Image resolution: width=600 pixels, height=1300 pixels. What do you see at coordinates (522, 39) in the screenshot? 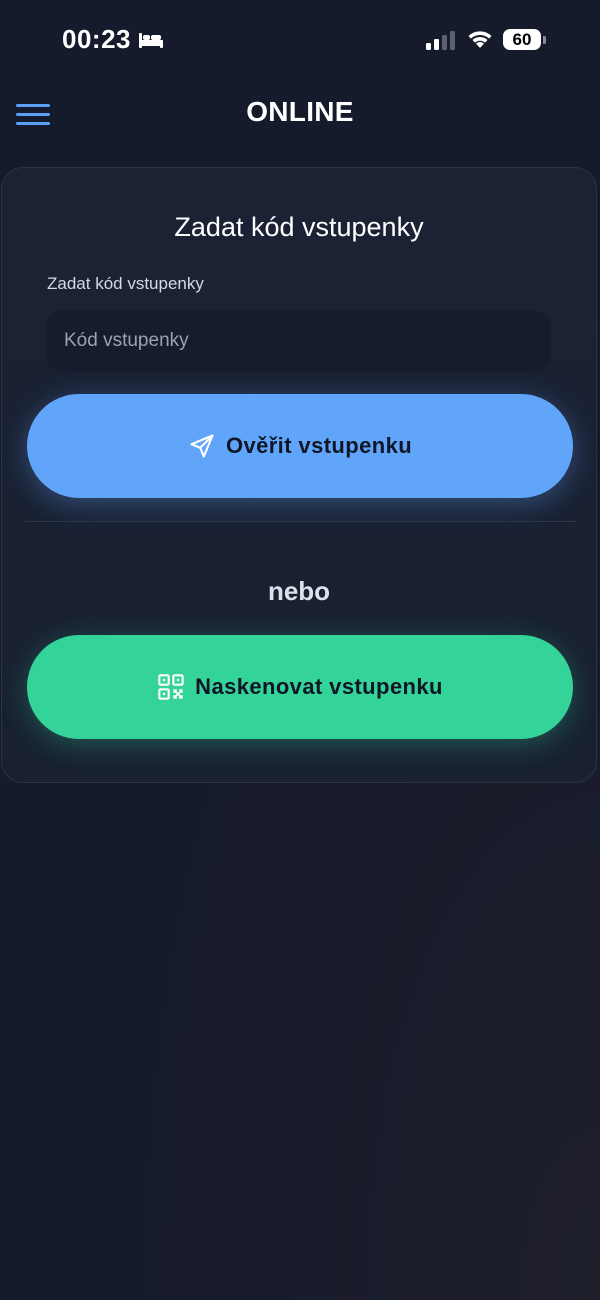
I see `battery-level: 60` at bounding box center [522, 39].